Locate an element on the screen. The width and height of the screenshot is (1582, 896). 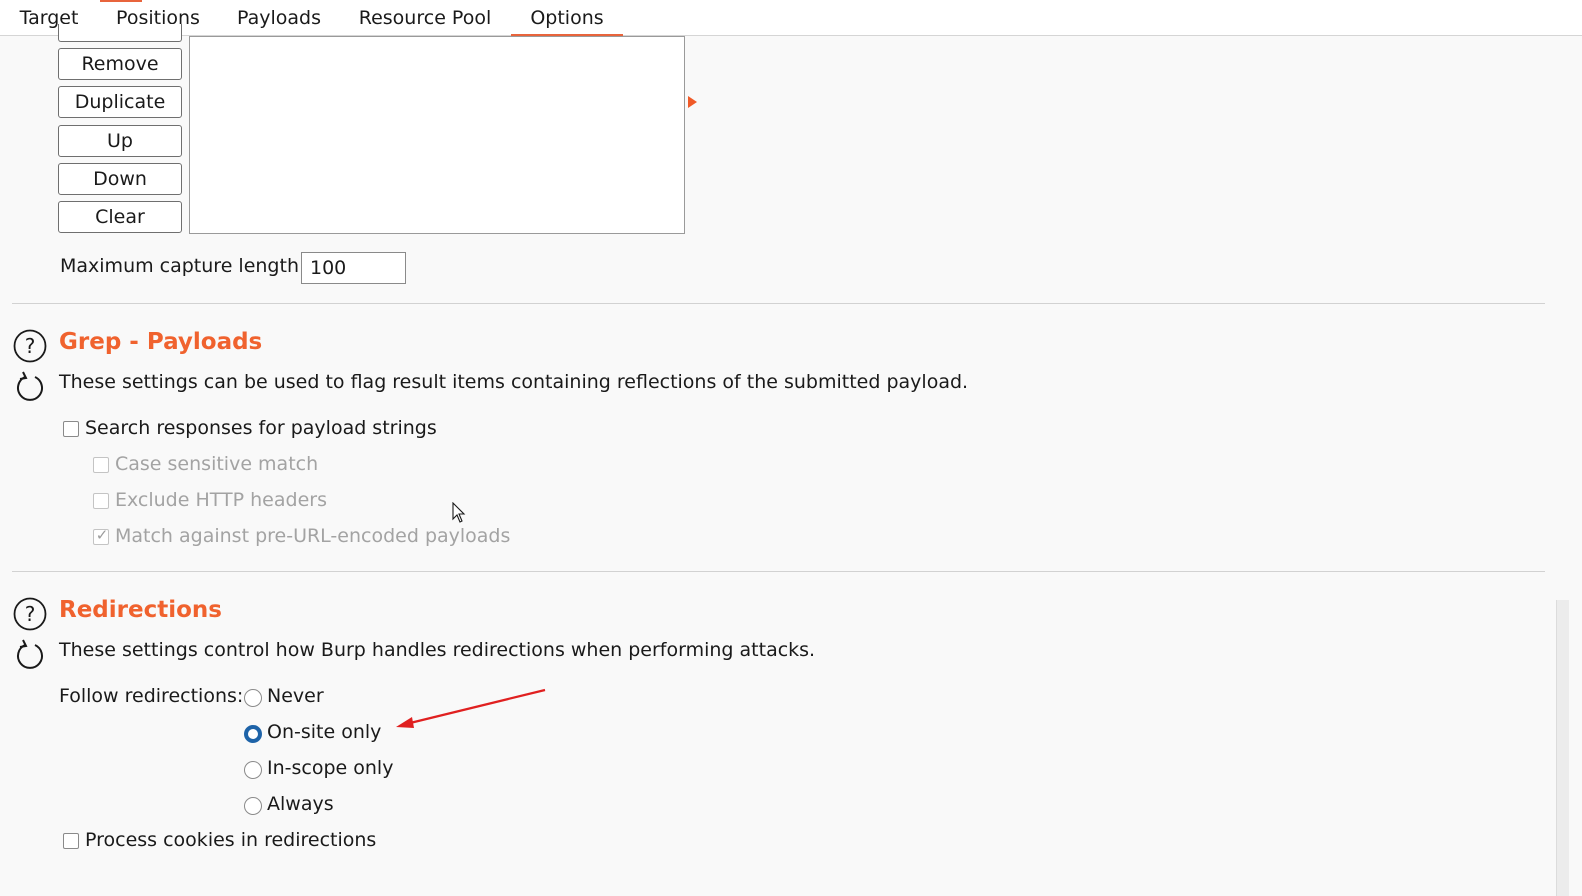
clear-button: Clear is located at coordinates (120, 217).